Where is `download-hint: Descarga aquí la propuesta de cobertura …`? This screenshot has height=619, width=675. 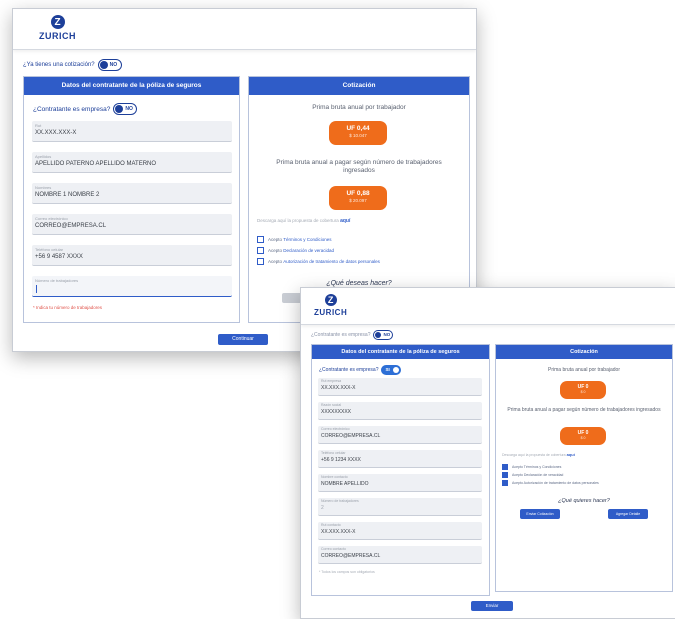 download-hint: Descarga aquí la propuesta de cobertura … is located at coordinates (303, 221).